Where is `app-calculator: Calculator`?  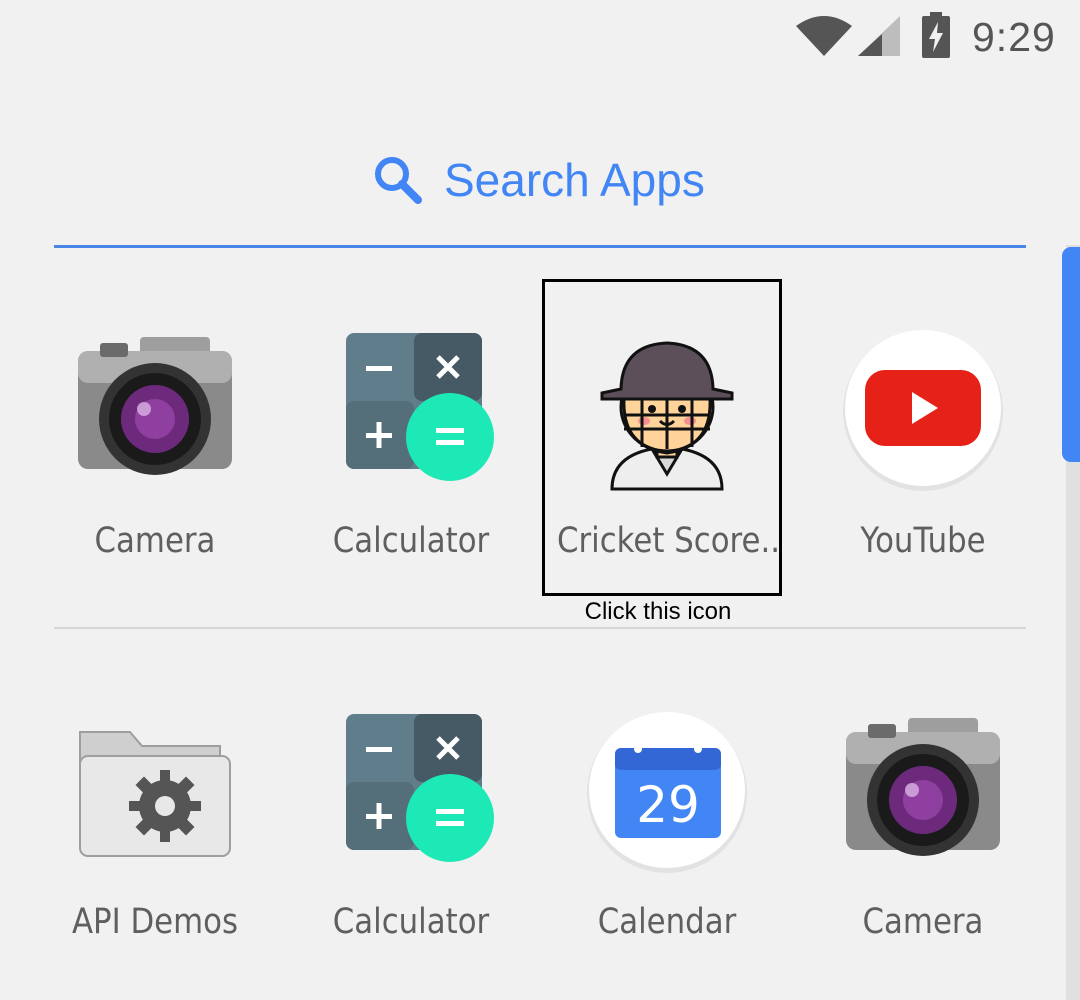 app-calculator: Calculator is located at coordinates (411, 437).